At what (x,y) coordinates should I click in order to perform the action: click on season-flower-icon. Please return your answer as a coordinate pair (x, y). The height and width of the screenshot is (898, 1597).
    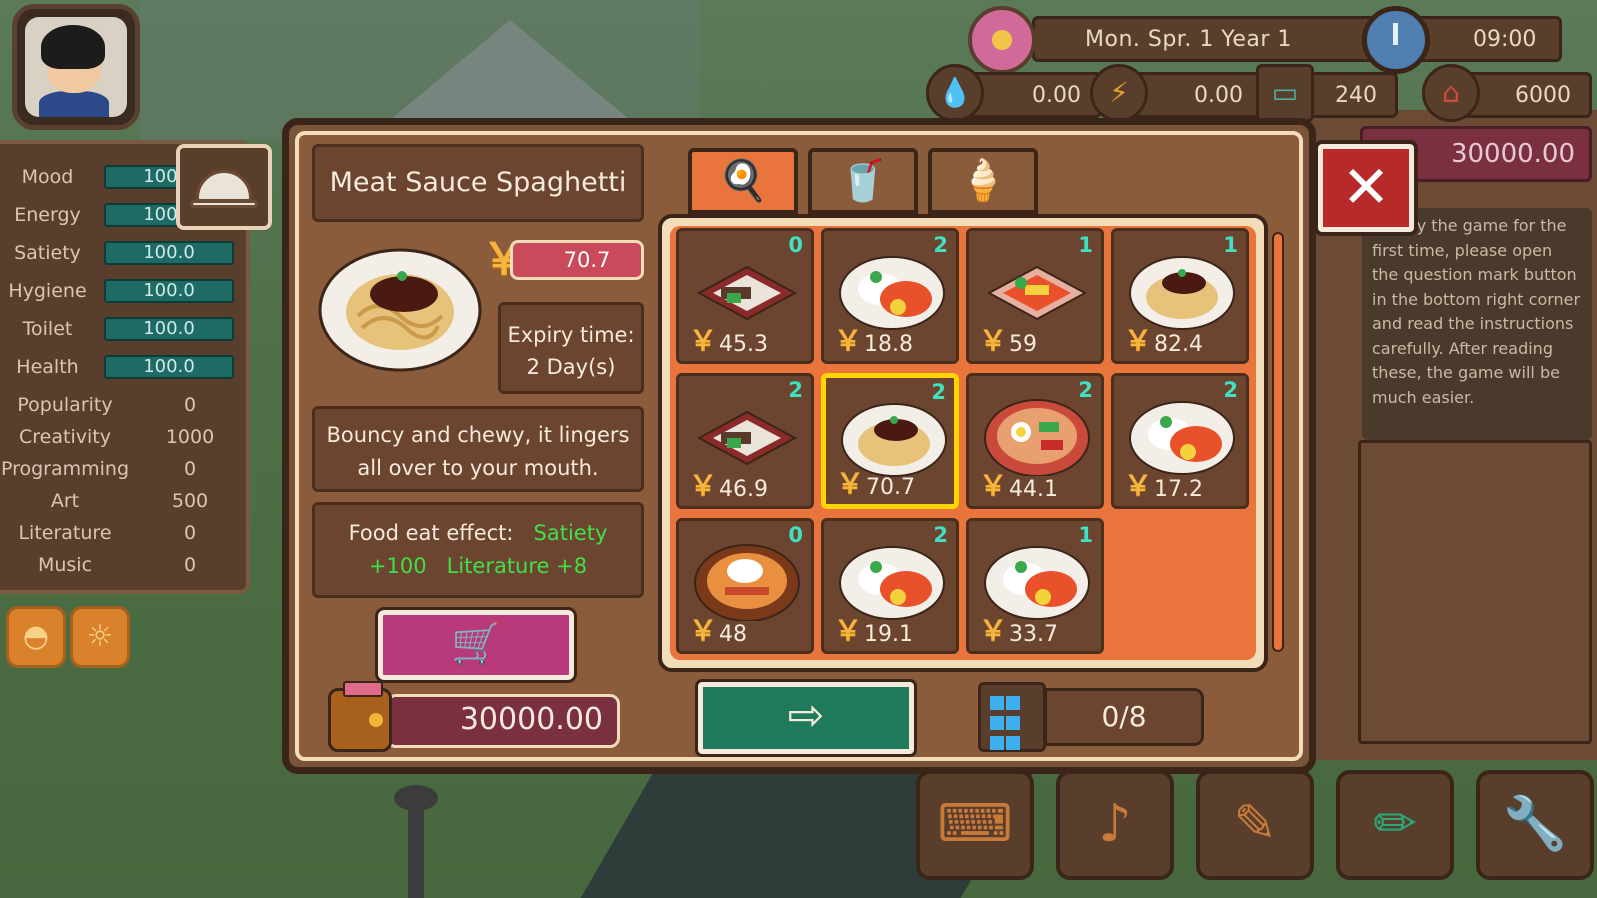
    Looking at the image, I should click on (1002, 40).